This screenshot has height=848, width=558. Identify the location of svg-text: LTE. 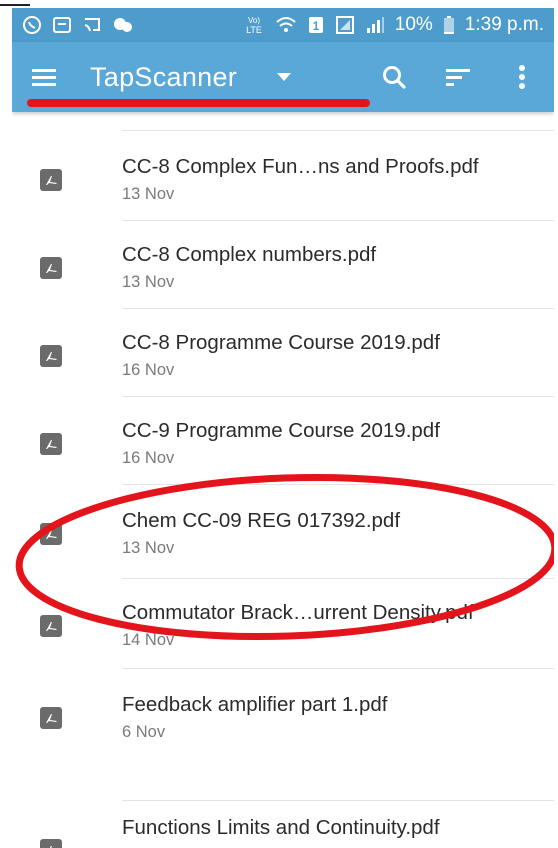
(254, 30).